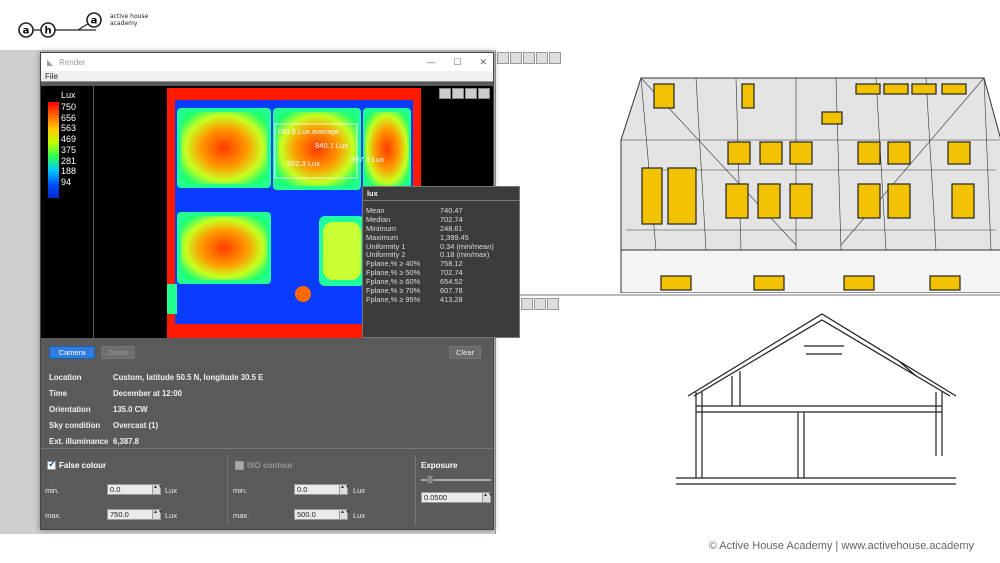 Image resolution: width=1000 pixels, height=563 pixels. I want to click on false-colour-max-value: 750.0, so click(119, 514).